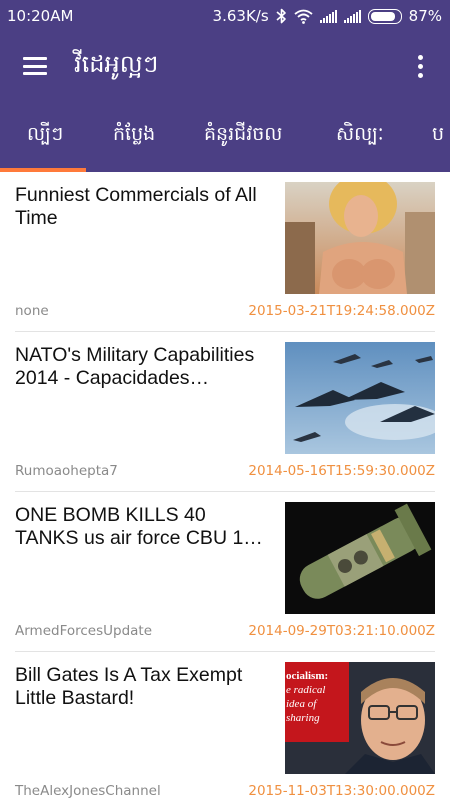 The width and height of the screenshot is (450, 800). I want to click on status-time: 10:20AM, so click(40, 16).